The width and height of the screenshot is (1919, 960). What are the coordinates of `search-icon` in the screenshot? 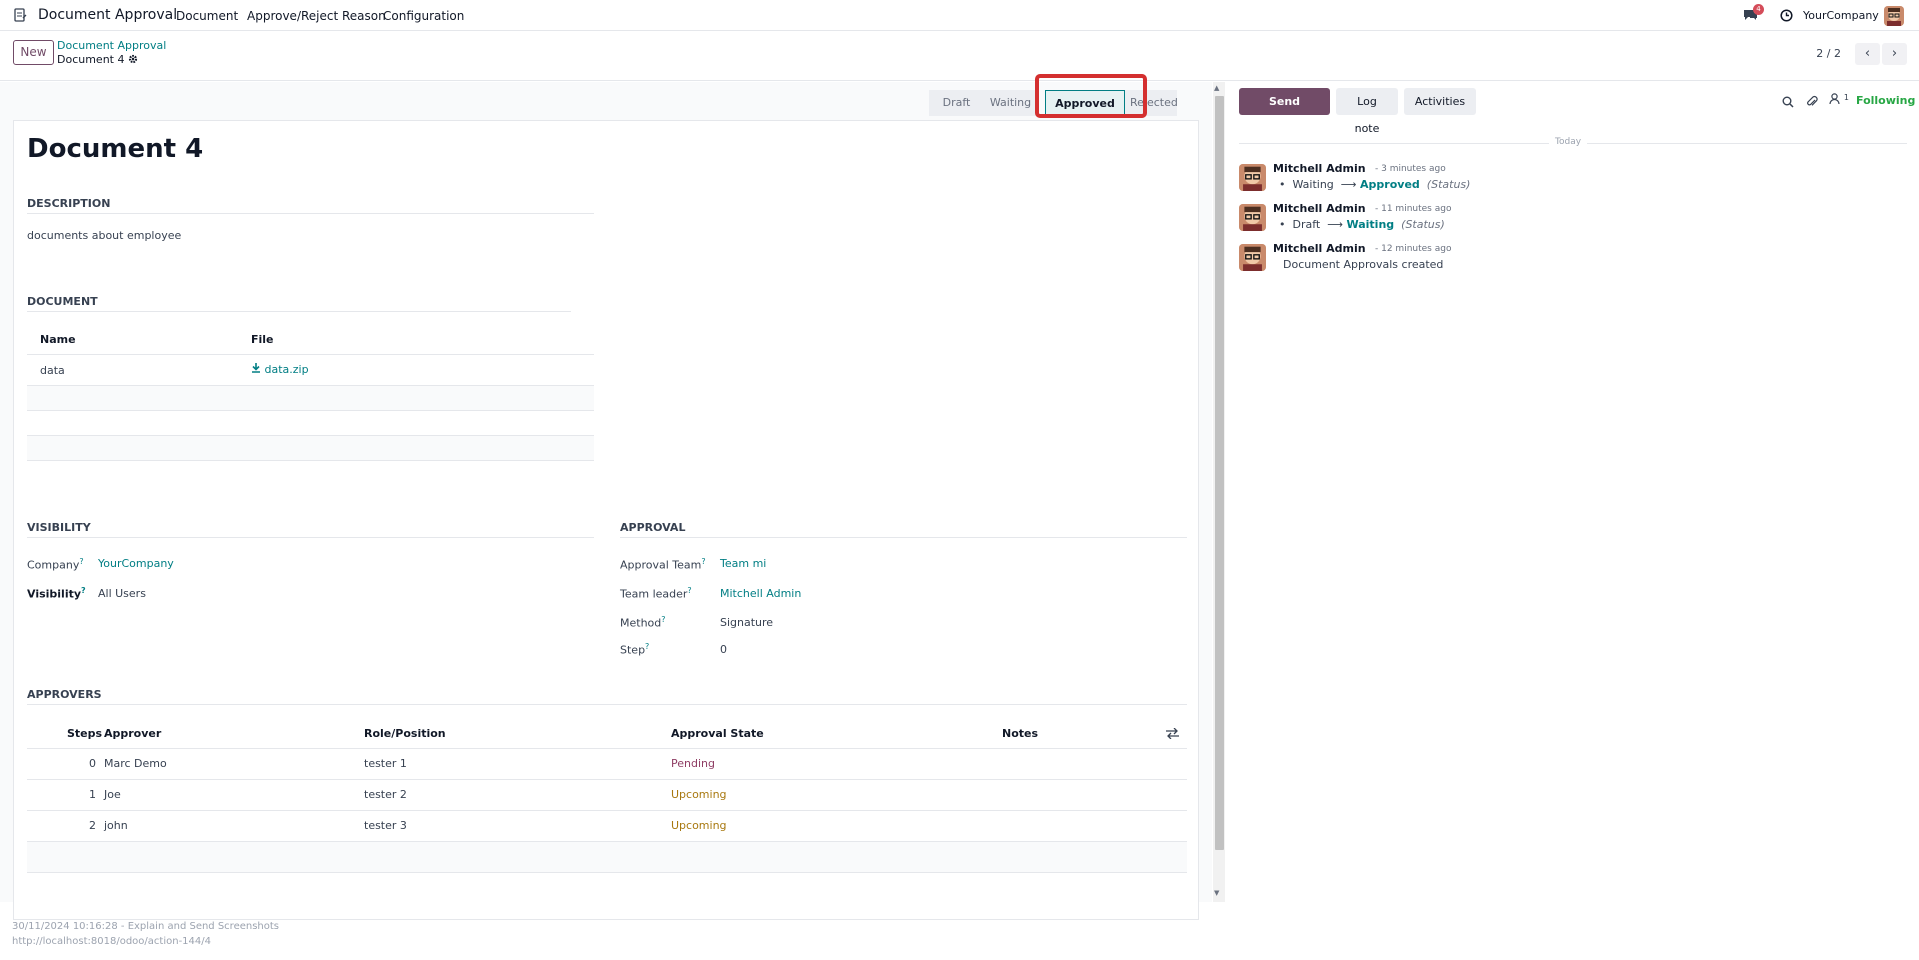 It's located at (1788, 102).